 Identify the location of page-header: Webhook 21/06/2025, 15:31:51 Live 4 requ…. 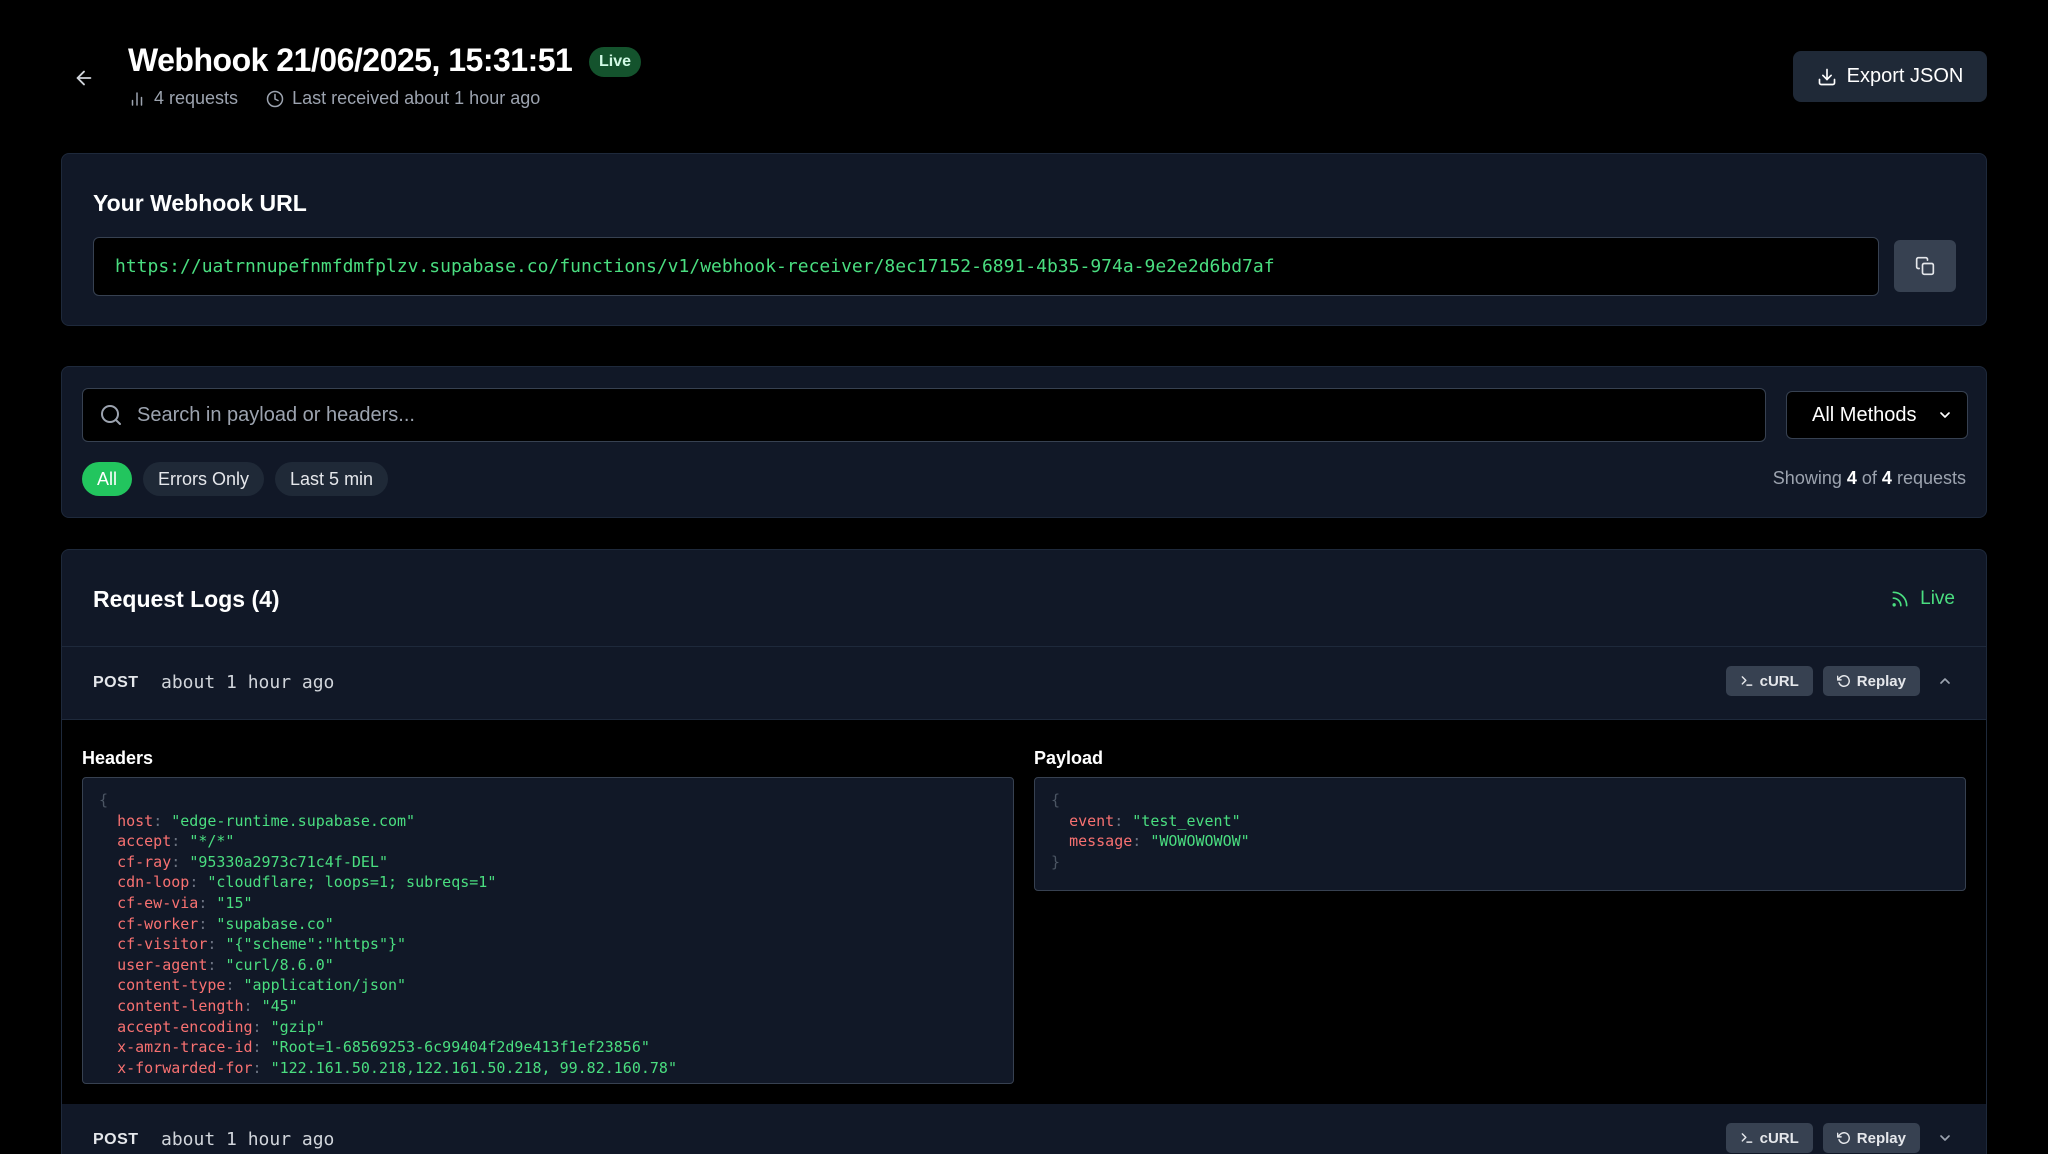
(1024, 65).